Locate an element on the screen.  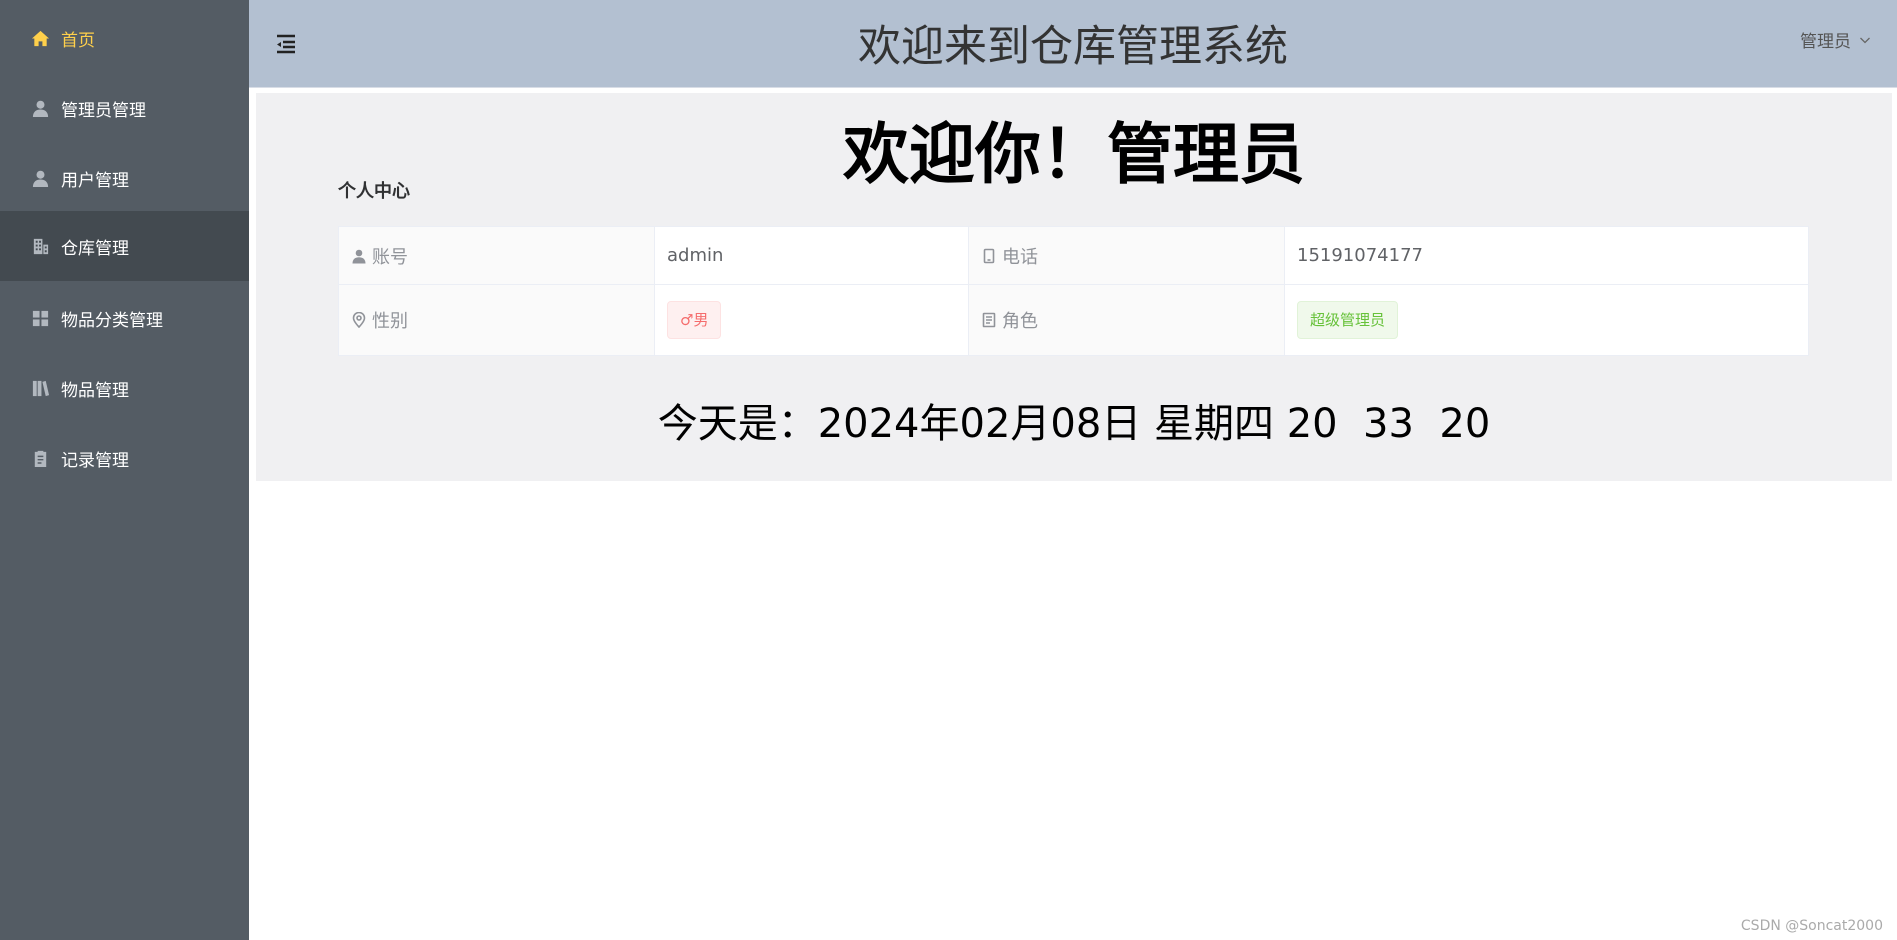
sidebar-item-record-management: 记录管理 is located at coordinates (124, 458).